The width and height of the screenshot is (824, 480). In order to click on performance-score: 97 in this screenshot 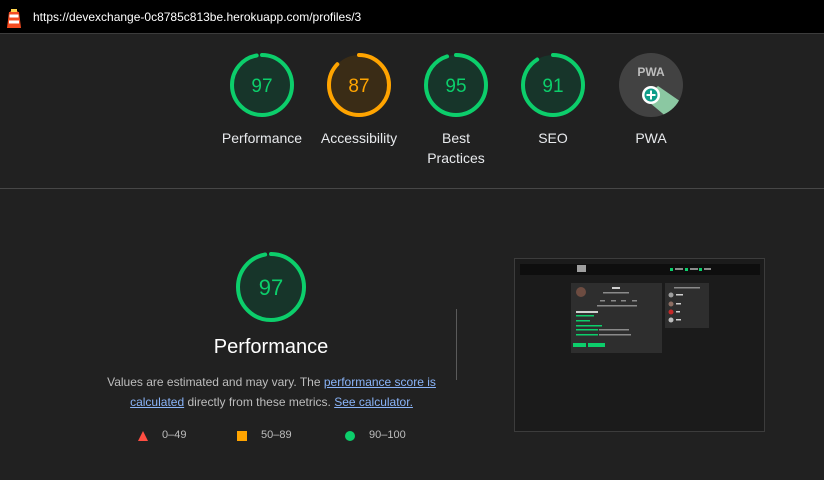, I will do `click(271, 287)`.